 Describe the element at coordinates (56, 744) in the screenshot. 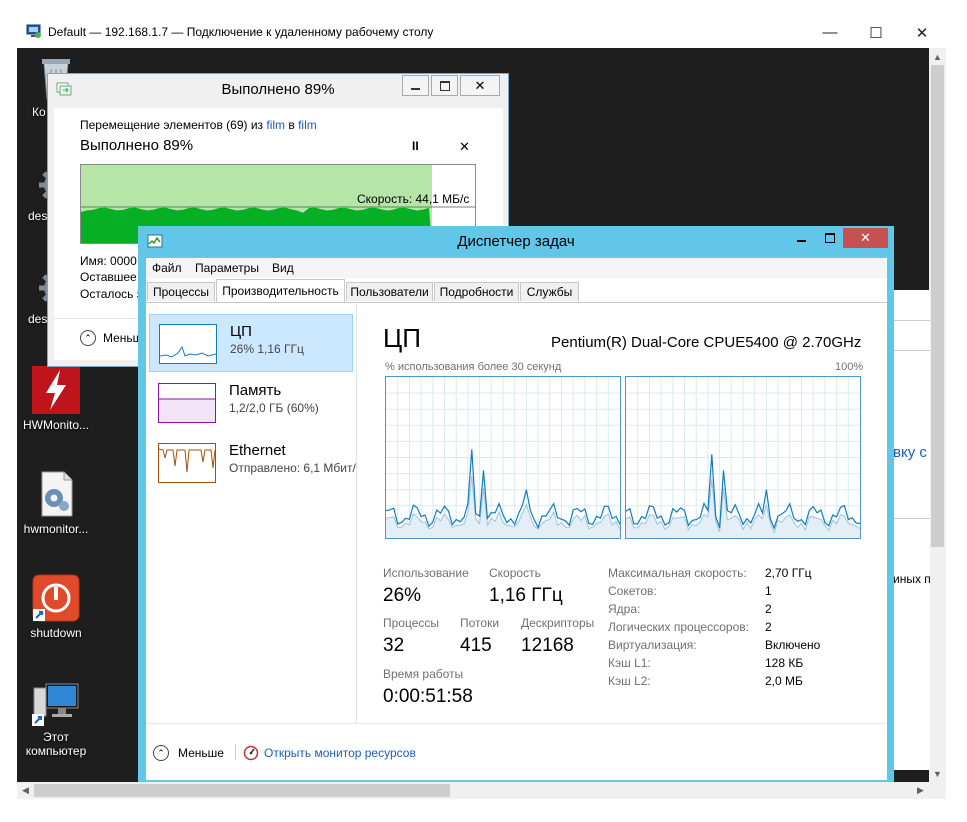

I see `desktop-icon-label: Этот компьютер` at that location.